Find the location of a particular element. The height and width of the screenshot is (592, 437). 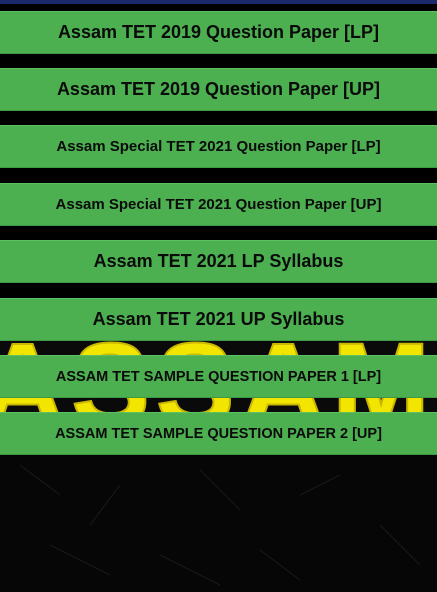

top-strip is located at coordinates (218, 2).